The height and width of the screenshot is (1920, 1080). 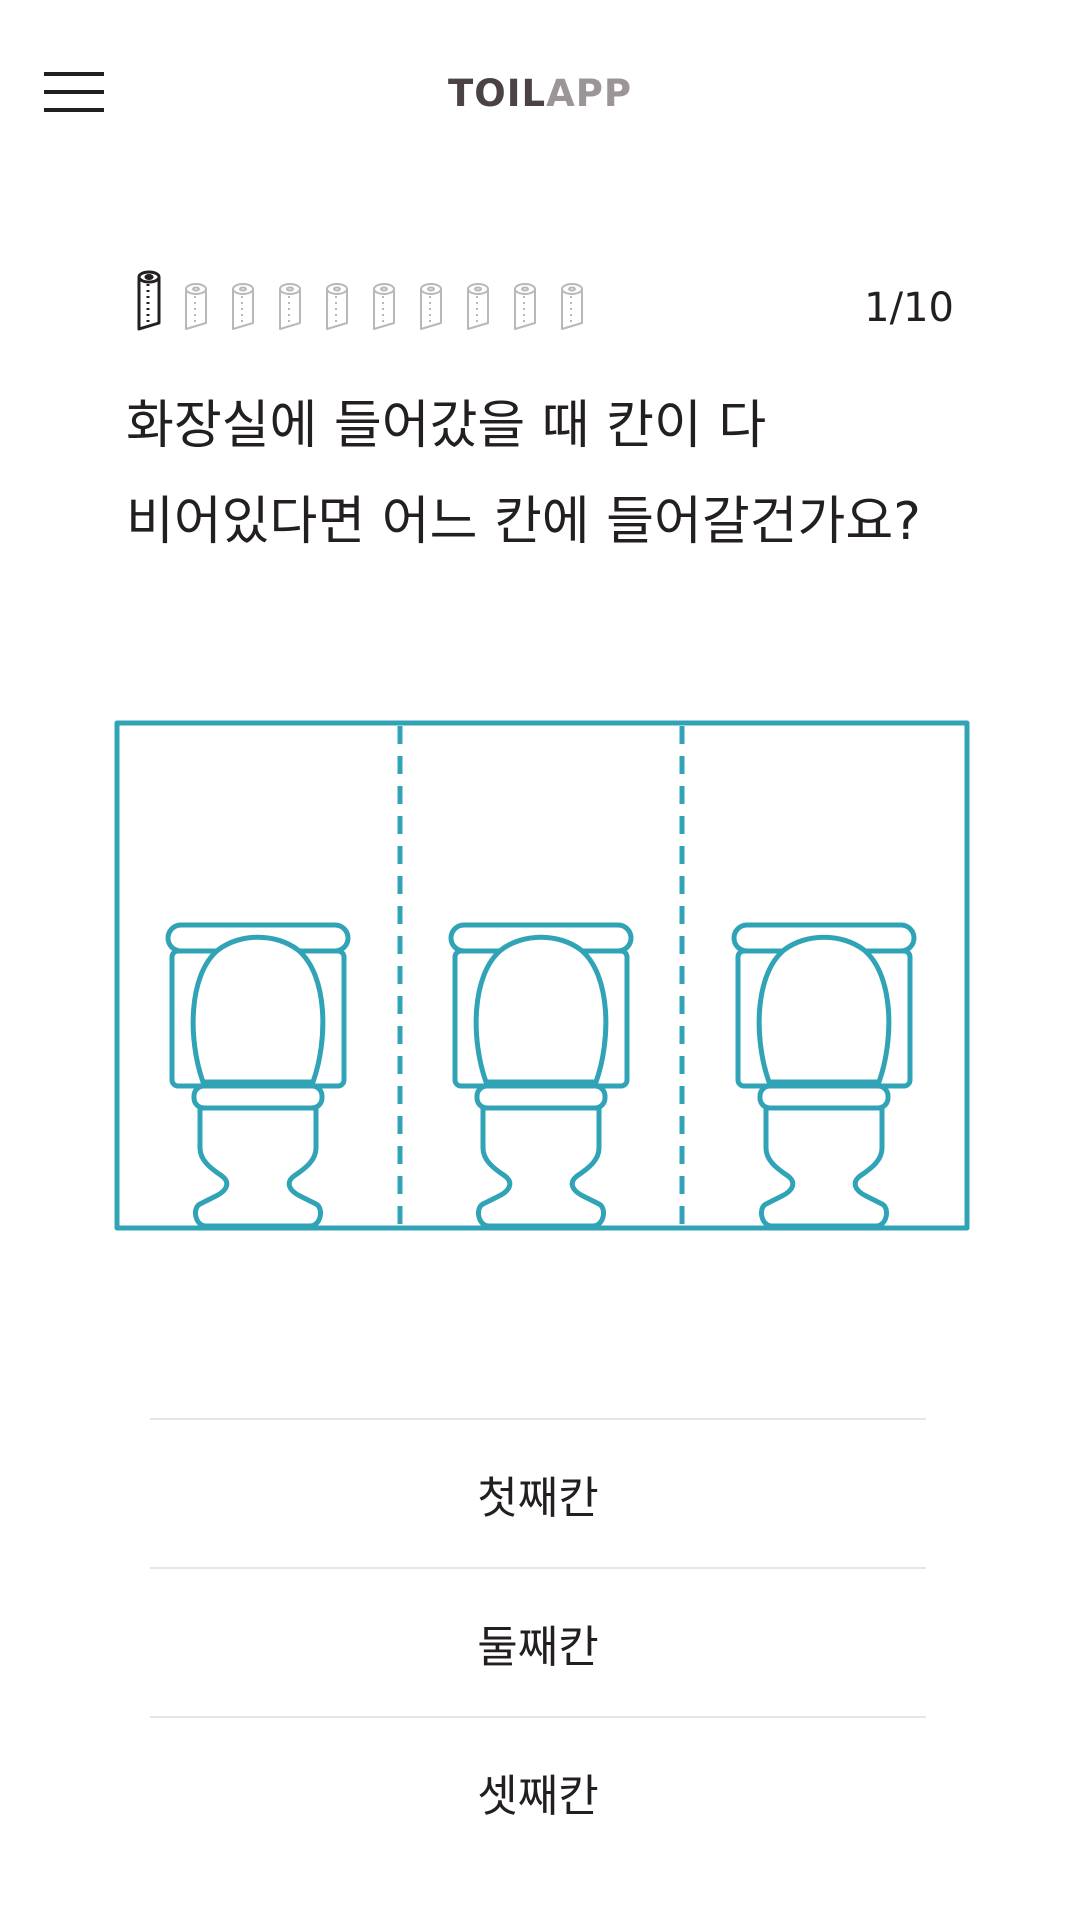 I want to click on app-logo: TOILAPP, so click(x=540, y=93).